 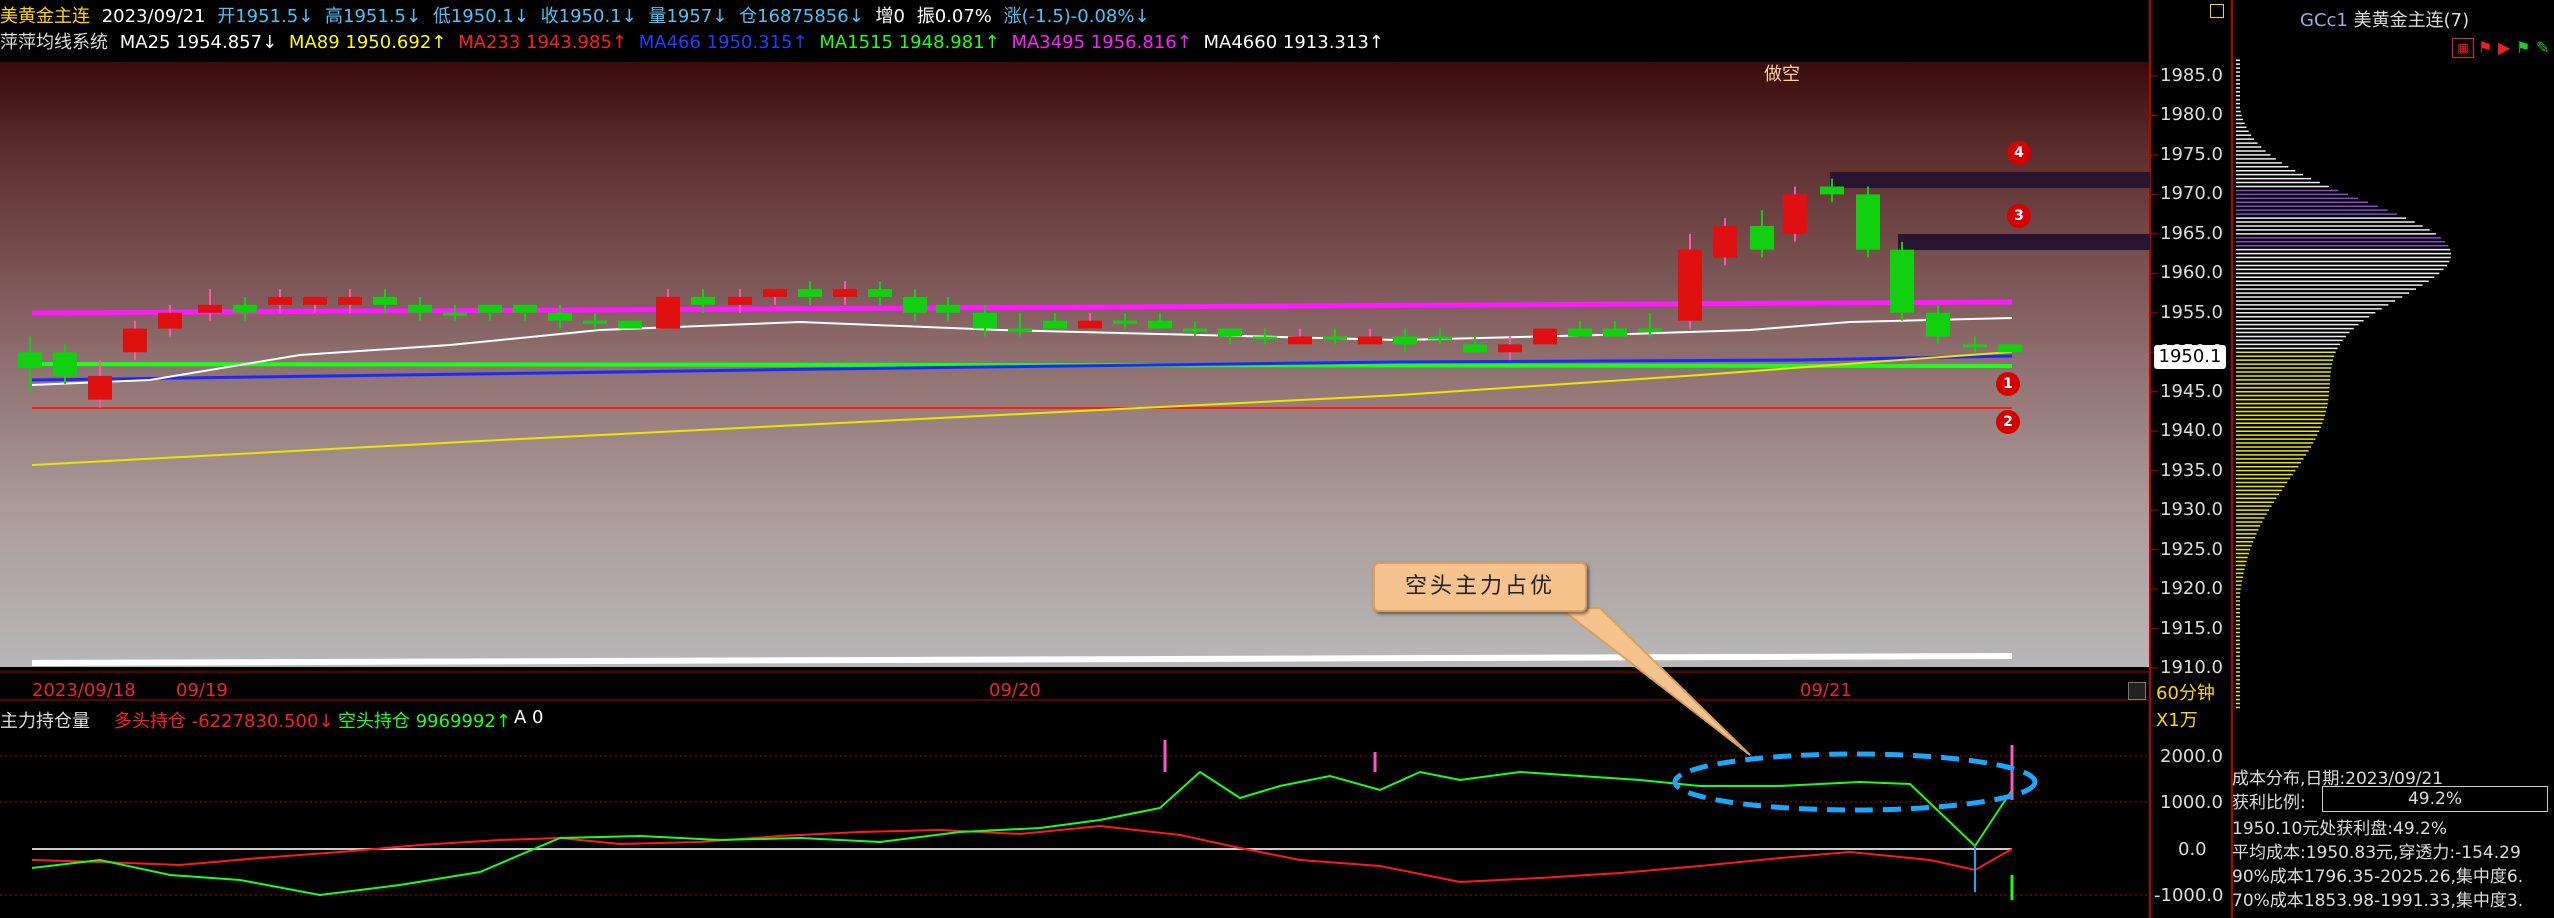 What do you see at coordinates (2485, 47) in the screenshot?
I see `flag-red-icon: ⚑` at bounding box center [2485, 47].